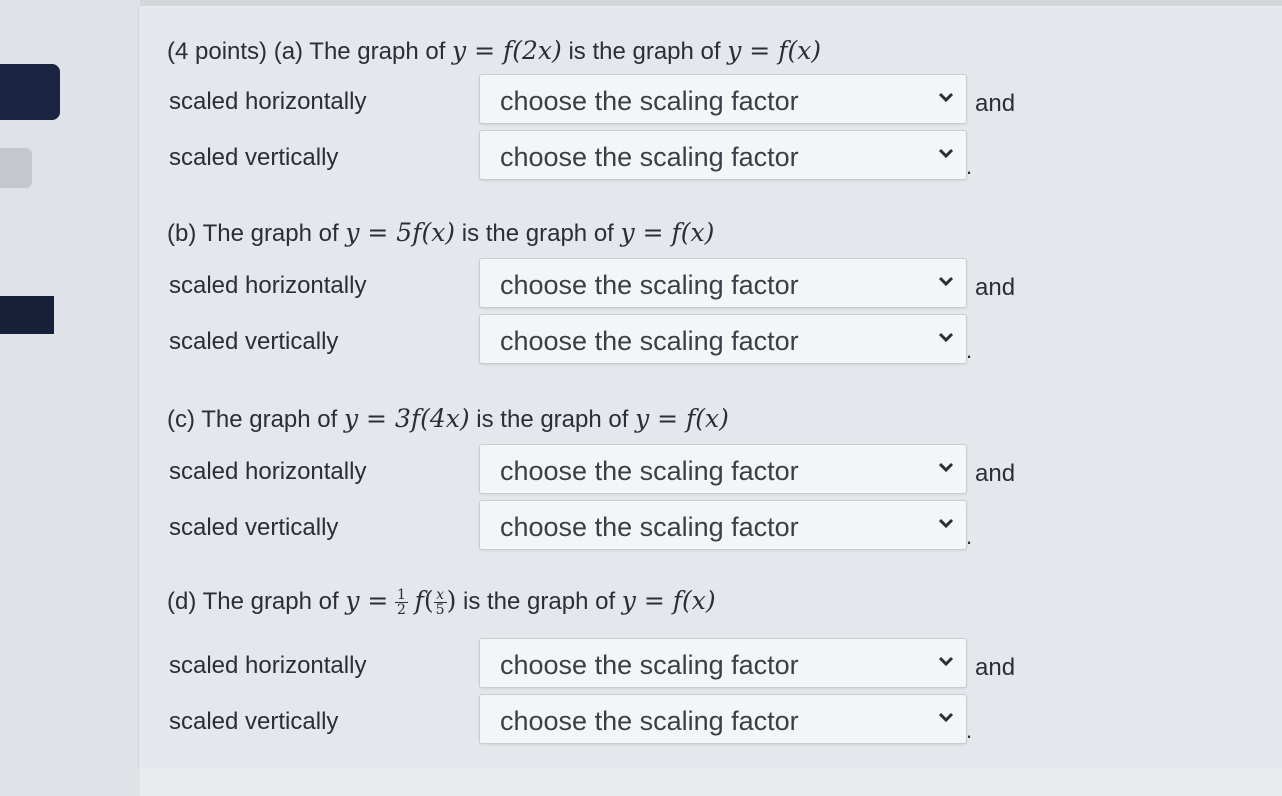  I want to click on question-d-base: y = f(x), so click(668, 600).